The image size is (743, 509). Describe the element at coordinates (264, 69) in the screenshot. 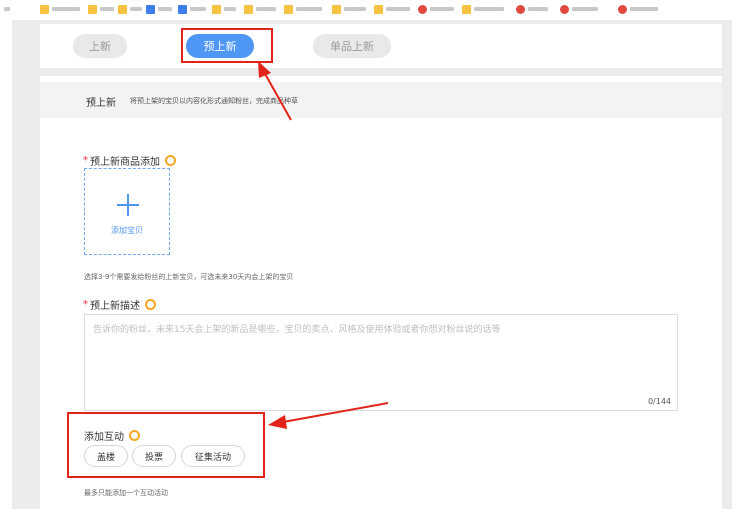

I see `arrowhead-tab` at that location.